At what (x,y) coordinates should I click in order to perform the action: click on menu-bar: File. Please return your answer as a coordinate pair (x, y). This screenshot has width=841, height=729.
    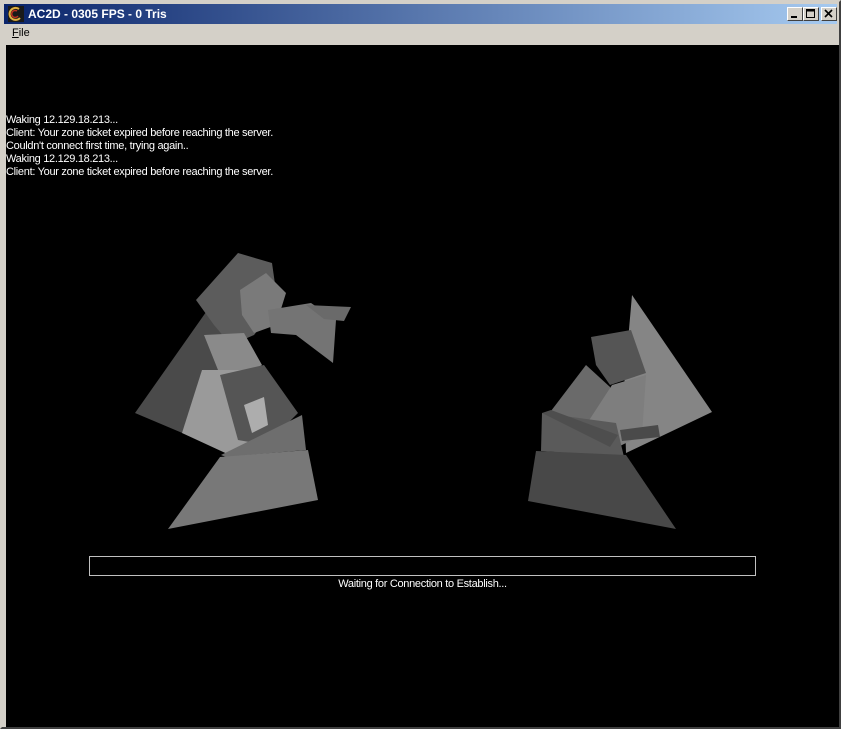
    Looking at the image, I should click on (420, 33).